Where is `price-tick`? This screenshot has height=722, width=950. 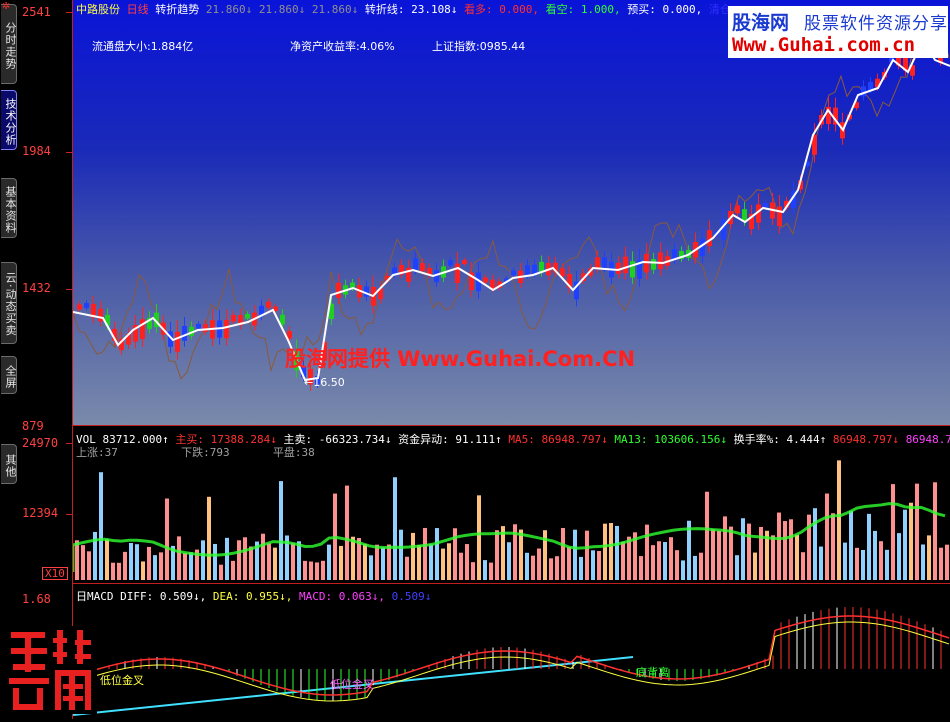
price-tick is located at coordinates (69, 12).